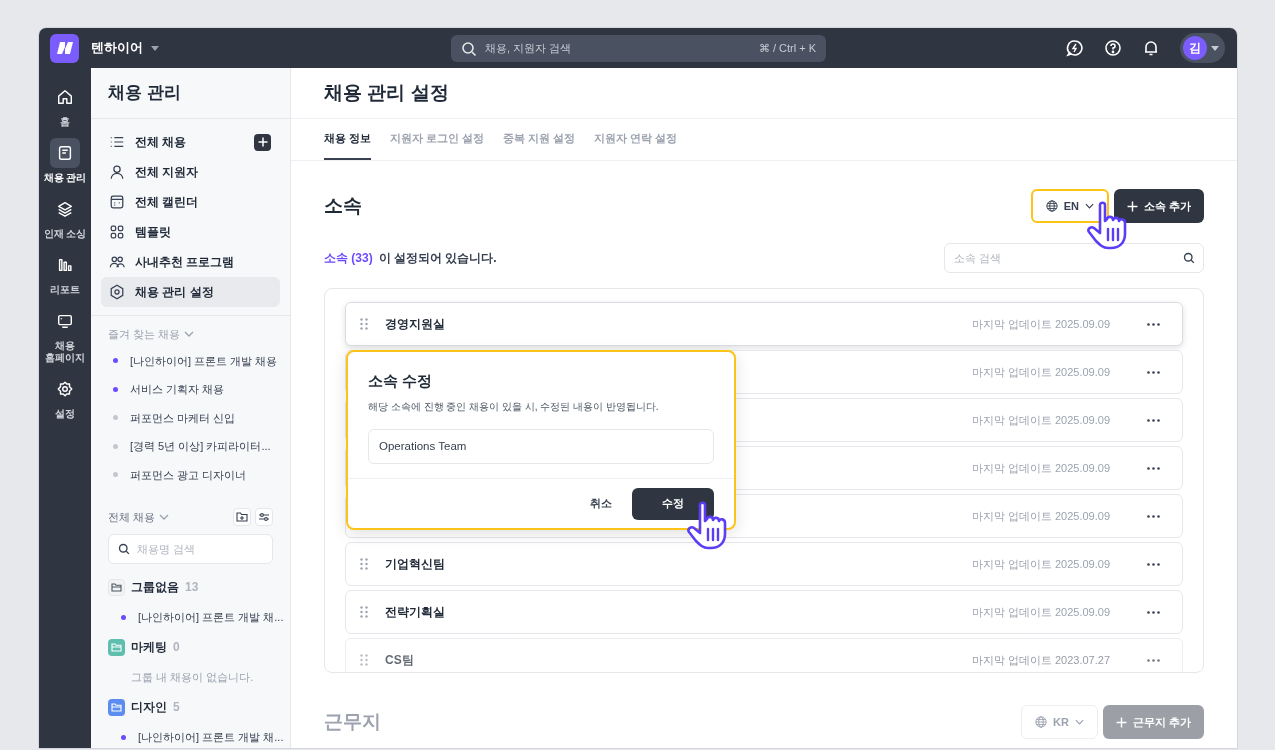 Image resolution: width=1275 pixels, height=750 pixels. Describe the element at coordinates (117, 232) in the screenshot. I see `grid-icon` at that location.